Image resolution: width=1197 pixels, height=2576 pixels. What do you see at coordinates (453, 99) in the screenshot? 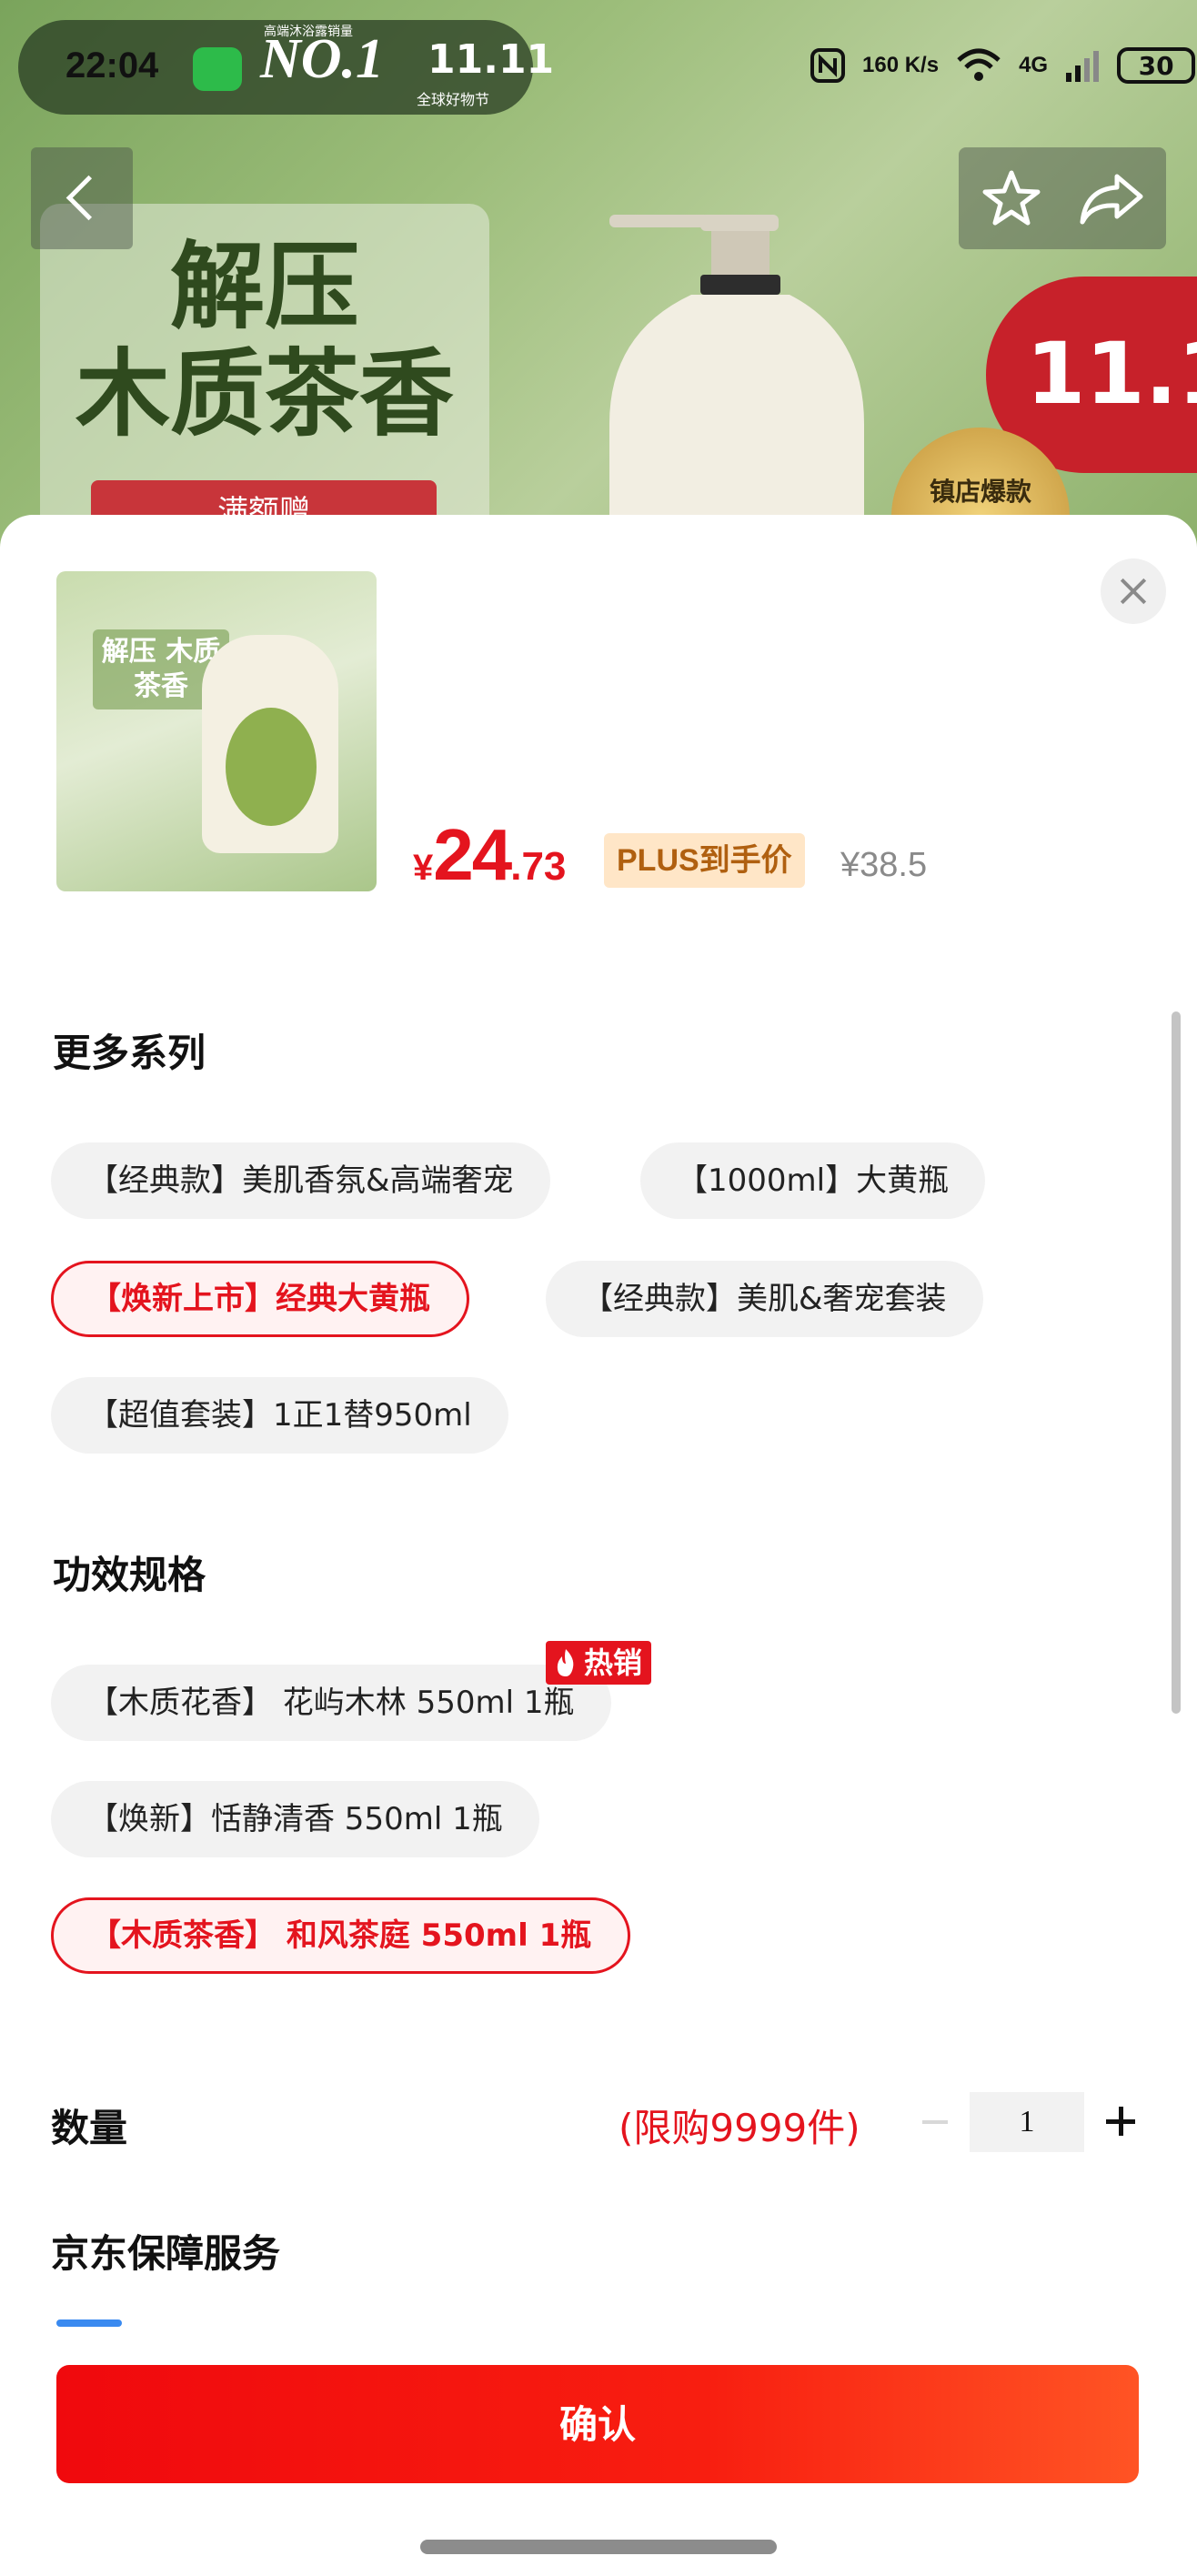
I see `event-caption: 全球好物节` at bounding box center [453, 99].